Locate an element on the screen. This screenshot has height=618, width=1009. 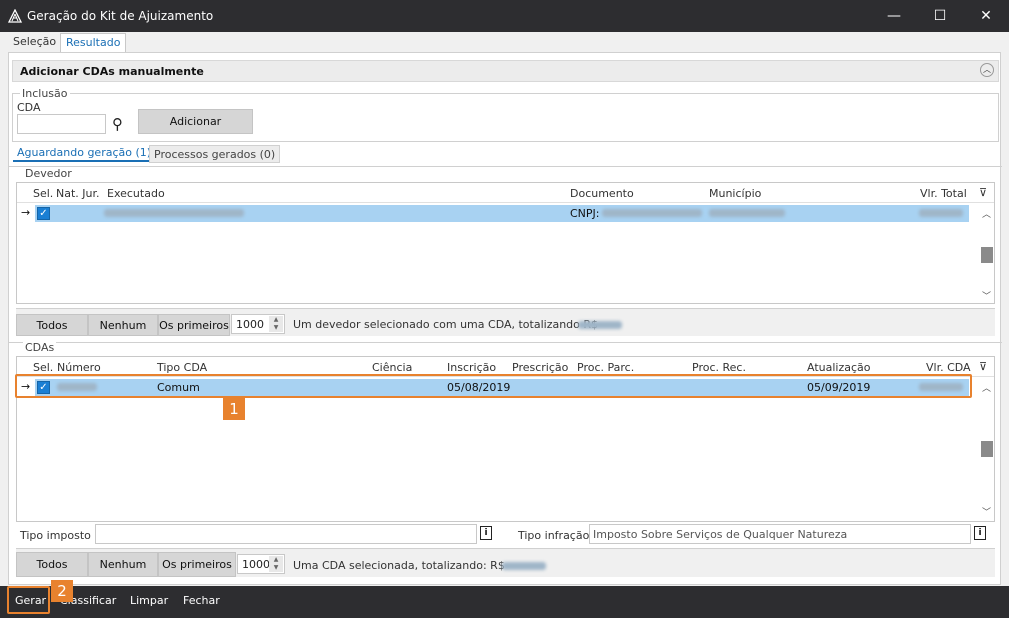
col-ciencia: Ciência is located at coordinates (392, 367).